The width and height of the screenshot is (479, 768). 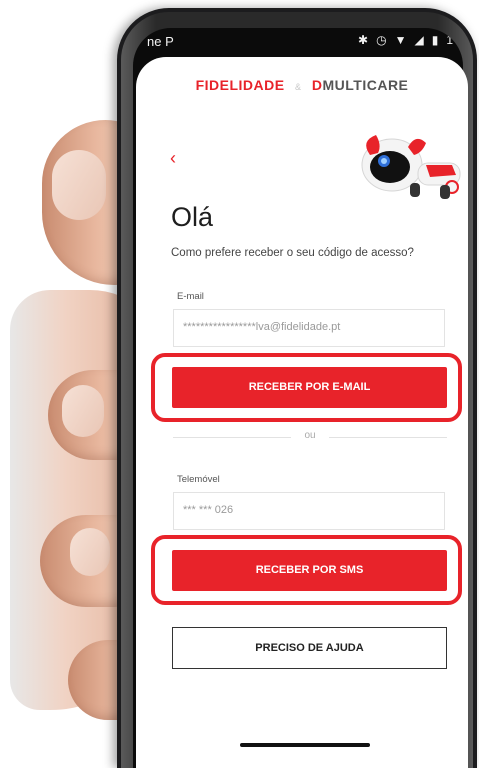 I want to click on robot-dog-illustration, so click(x=411, y=167).